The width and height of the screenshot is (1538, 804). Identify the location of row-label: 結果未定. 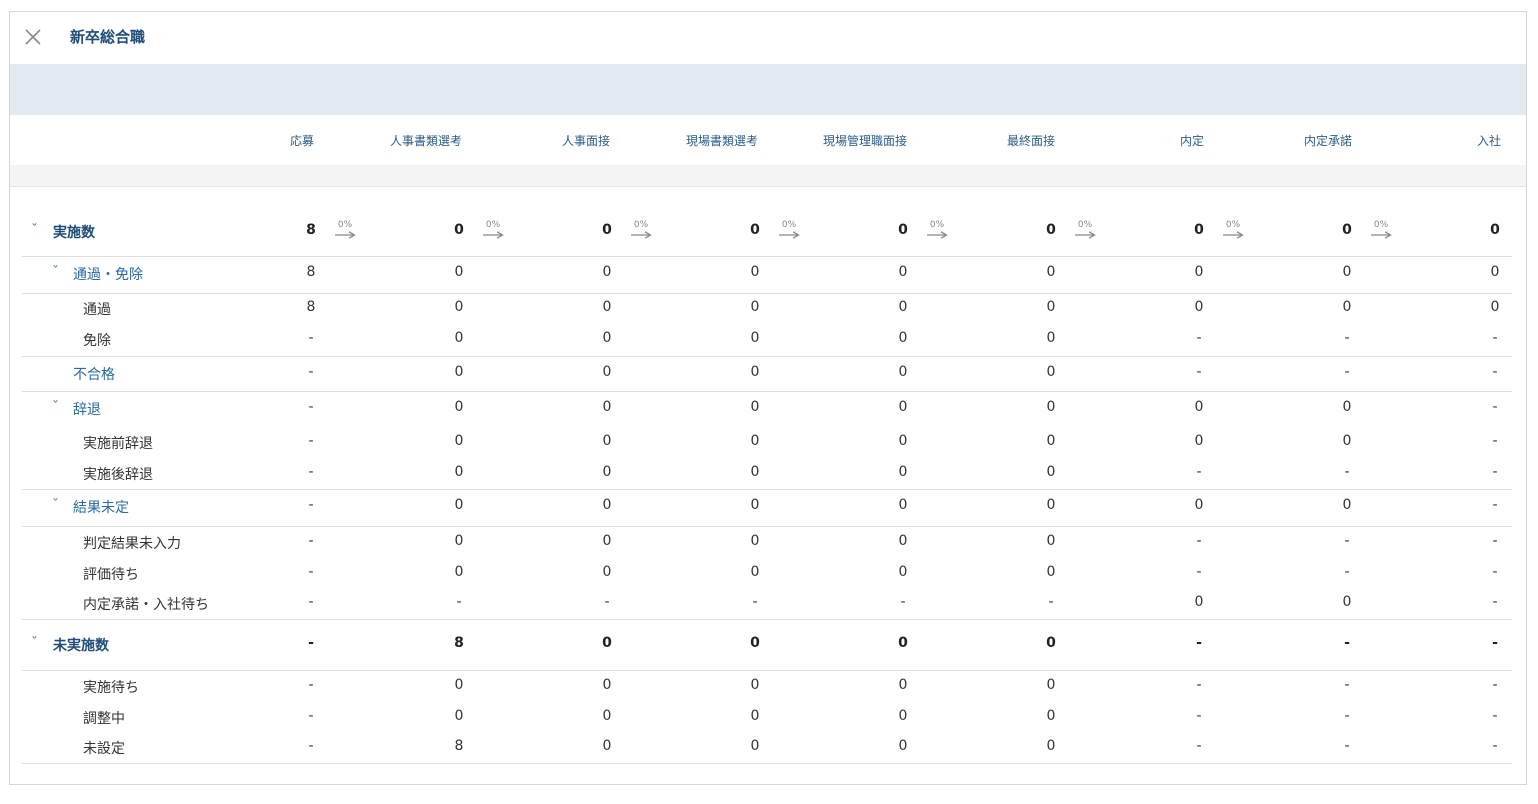
(101, 507).